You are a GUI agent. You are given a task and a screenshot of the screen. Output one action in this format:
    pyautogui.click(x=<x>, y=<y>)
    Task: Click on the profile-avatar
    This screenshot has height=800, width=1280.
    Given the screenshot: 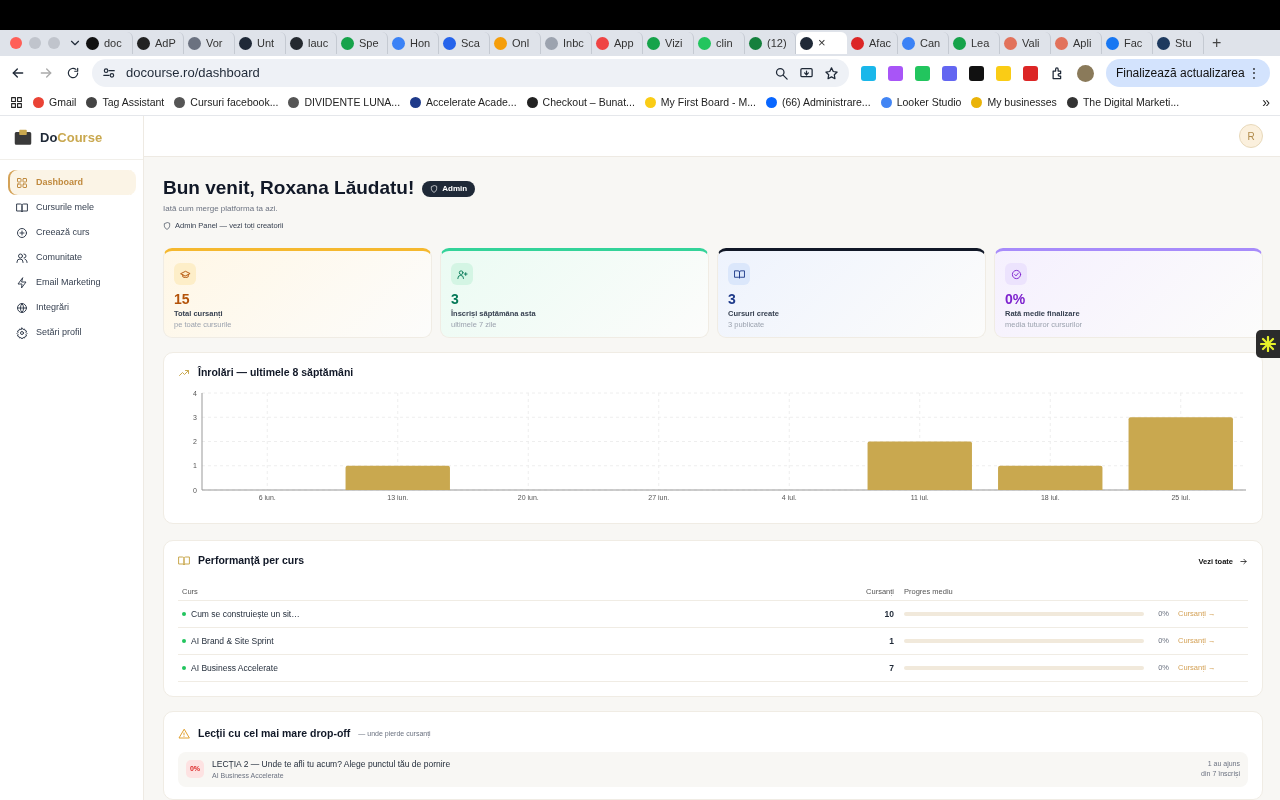 What is the action you would take?
    pyautogui.click(x=1085, y=73)
    